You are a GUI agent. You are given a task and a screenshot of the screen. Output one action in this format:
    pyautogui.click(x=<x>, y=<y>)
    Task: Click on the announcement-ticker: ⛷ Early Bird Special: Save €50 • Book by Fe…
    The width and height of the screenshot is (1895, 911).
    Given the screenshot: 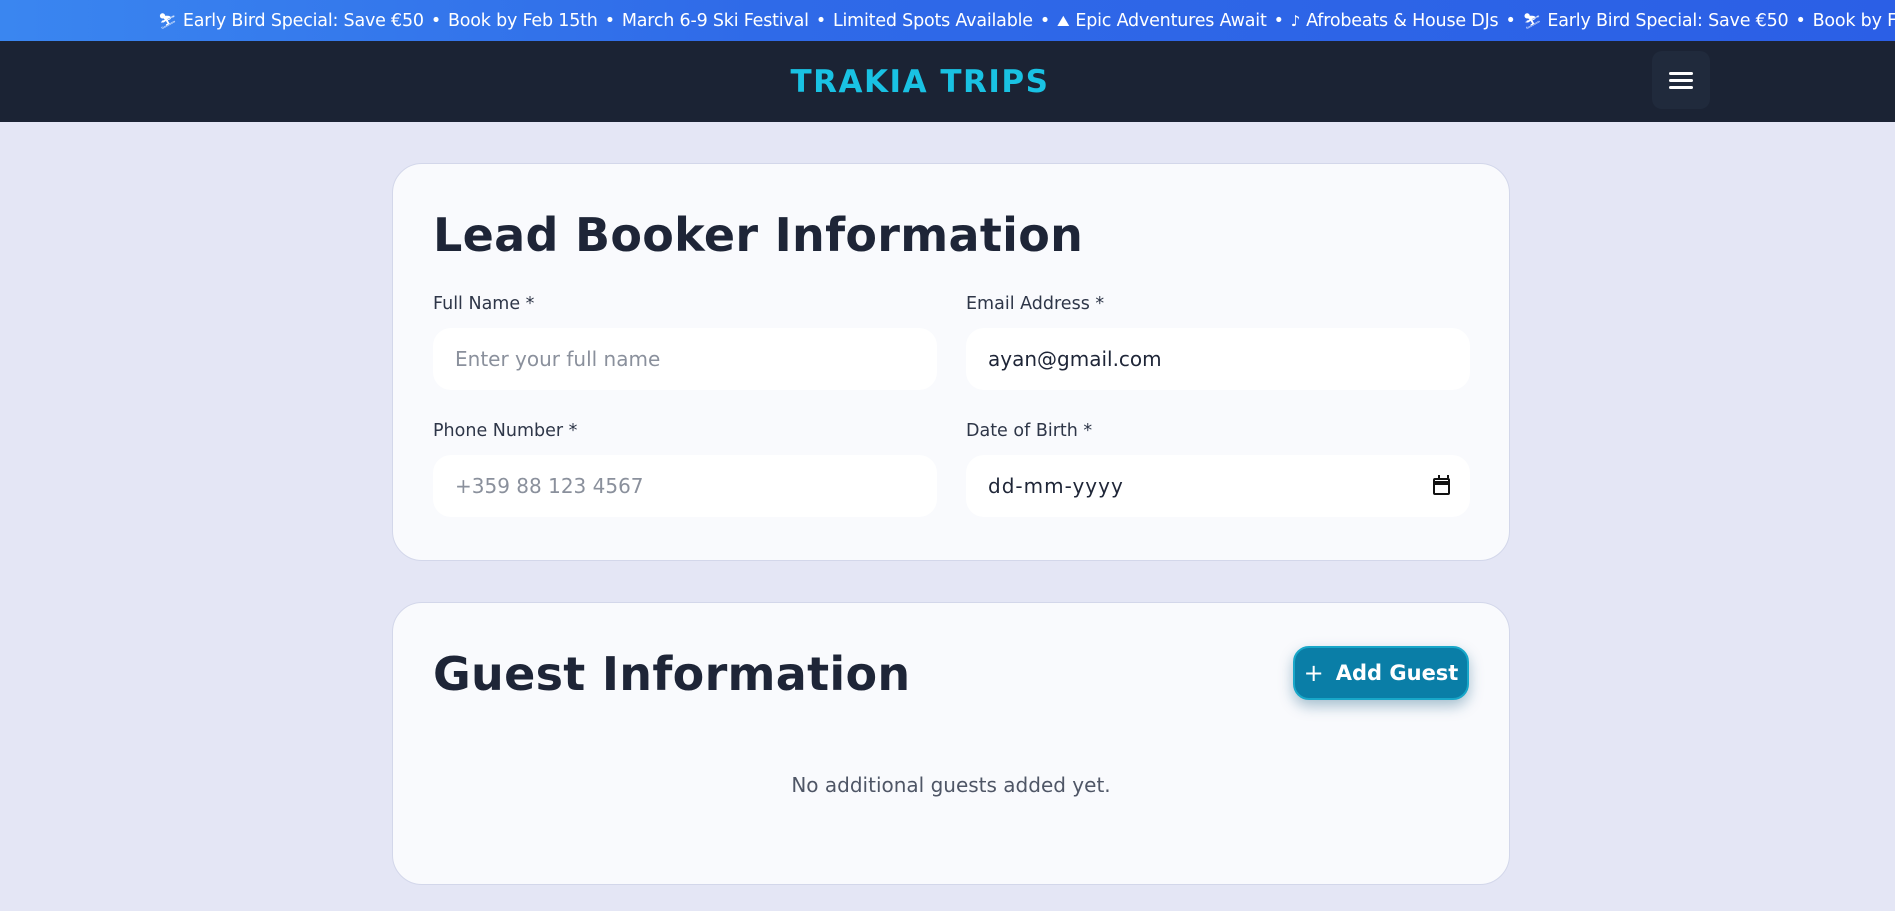 What is the action you would take?
    pyautogui.click(x=947, y=20)
    